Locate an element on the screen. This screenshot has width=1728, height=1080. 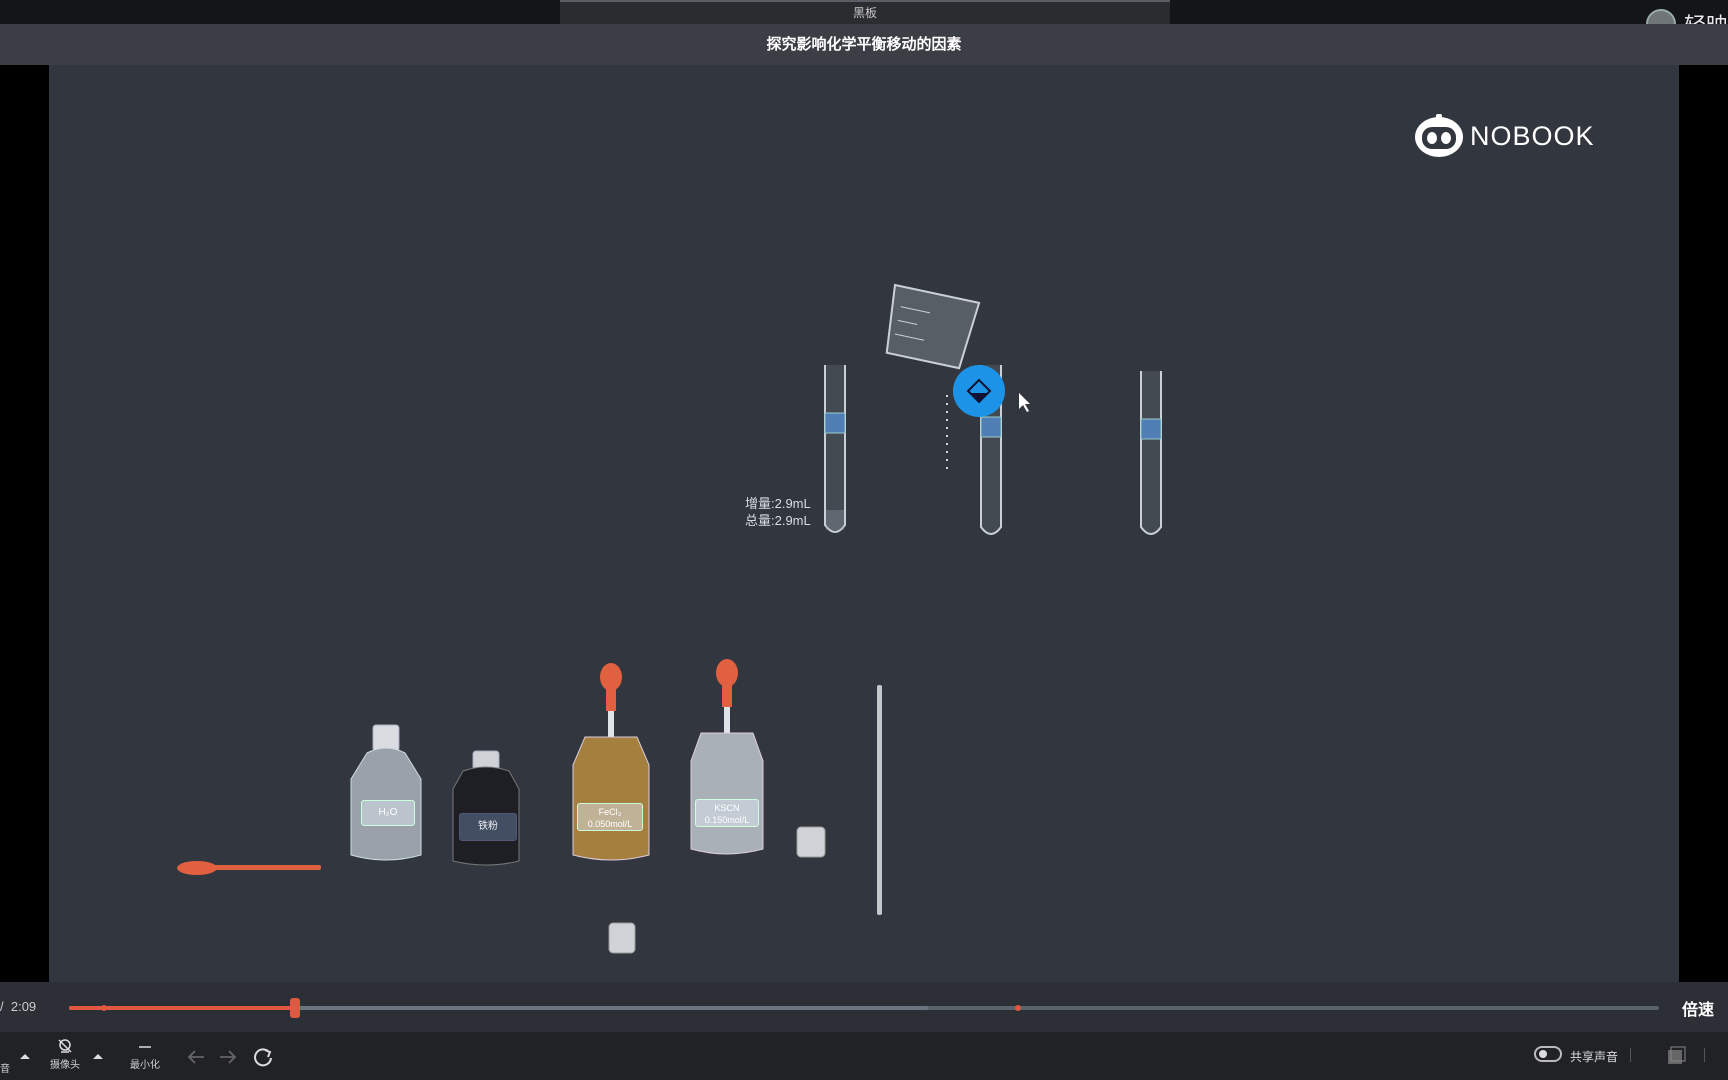
arrow-right-icon is located at coordinates (228, 1057).